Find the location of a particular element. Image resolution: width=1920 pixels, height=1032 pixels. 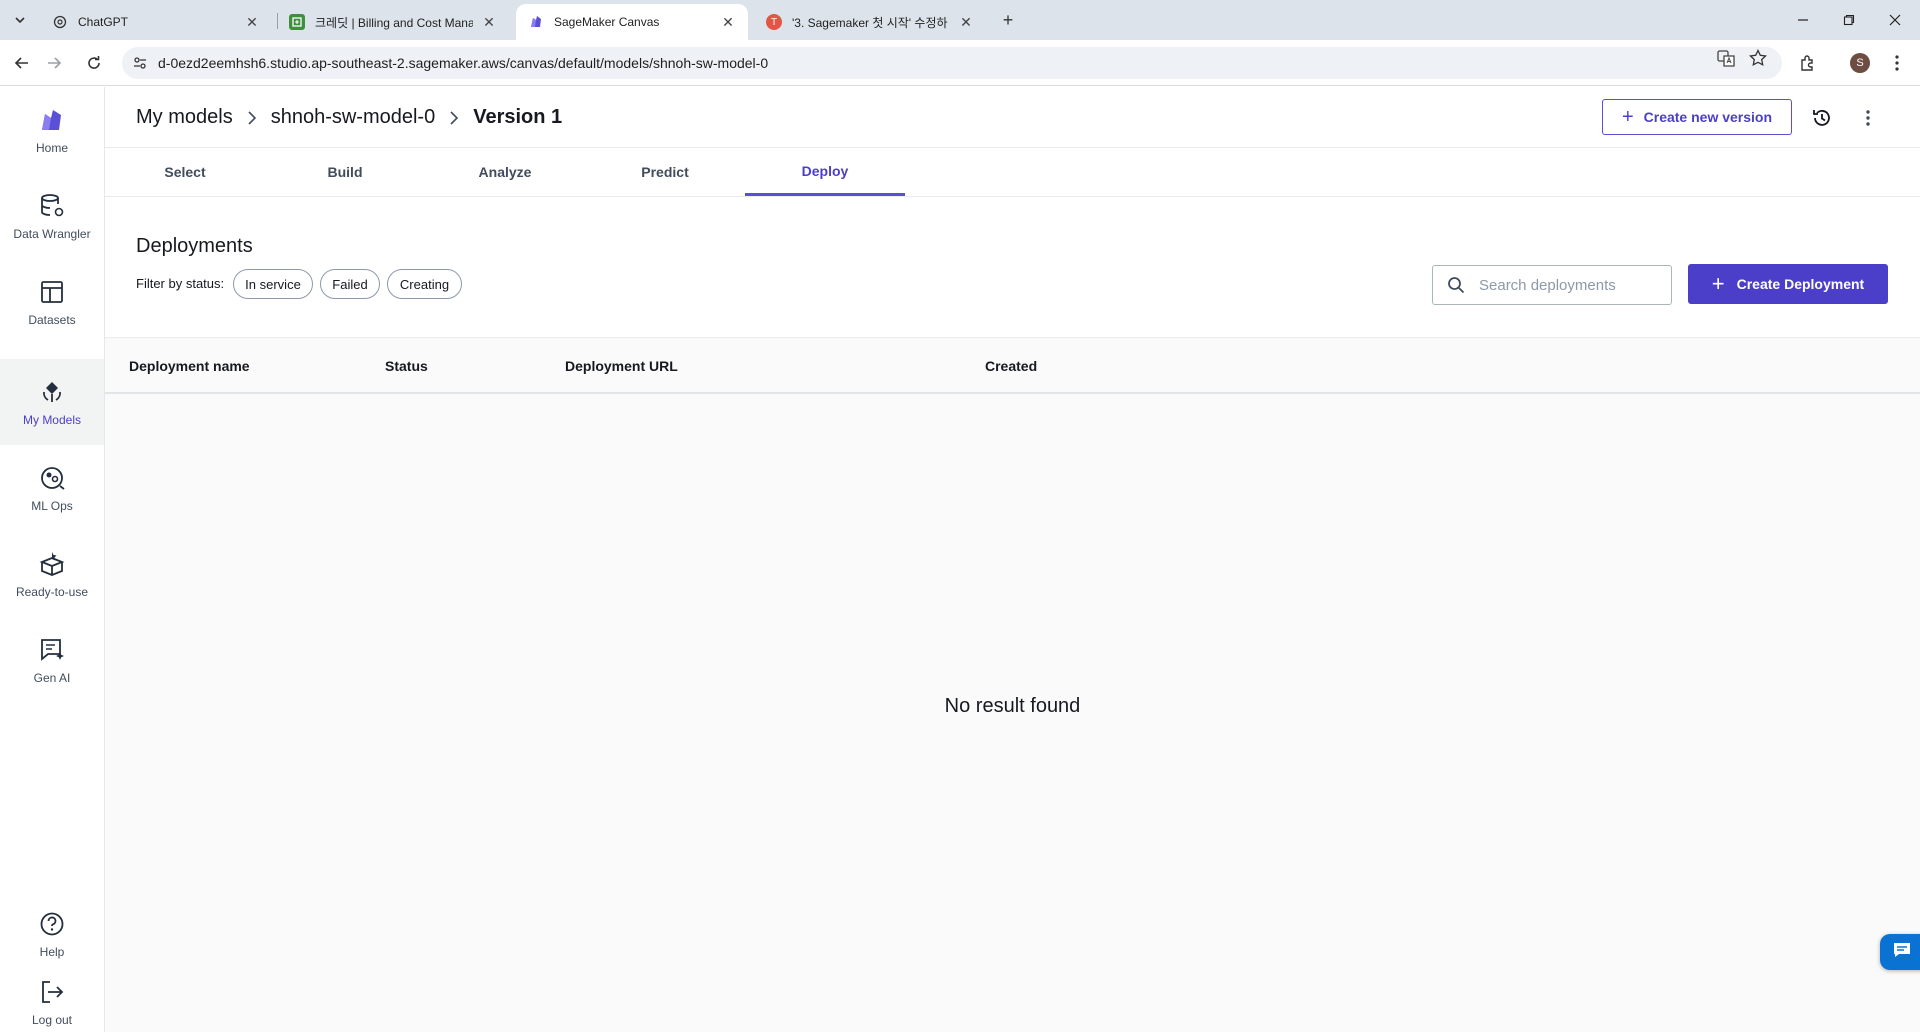

search-deployments-input is located at coordinates (1569, 285).